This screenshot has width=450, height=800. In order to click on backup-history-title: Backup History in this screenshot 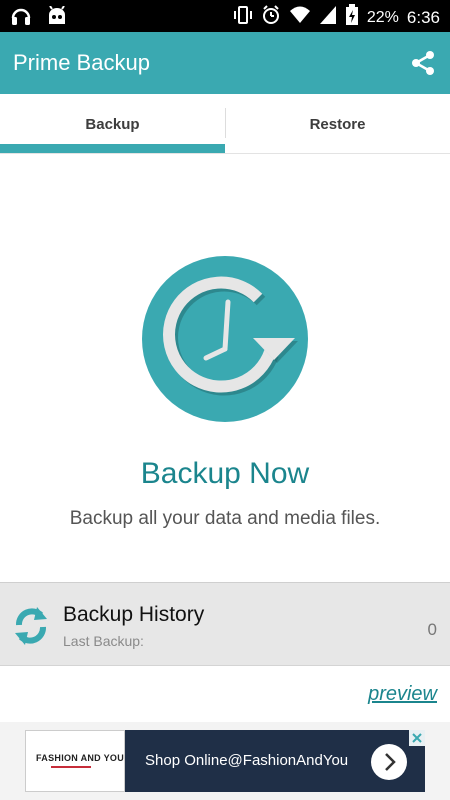, I will do `click(134, 614)`.